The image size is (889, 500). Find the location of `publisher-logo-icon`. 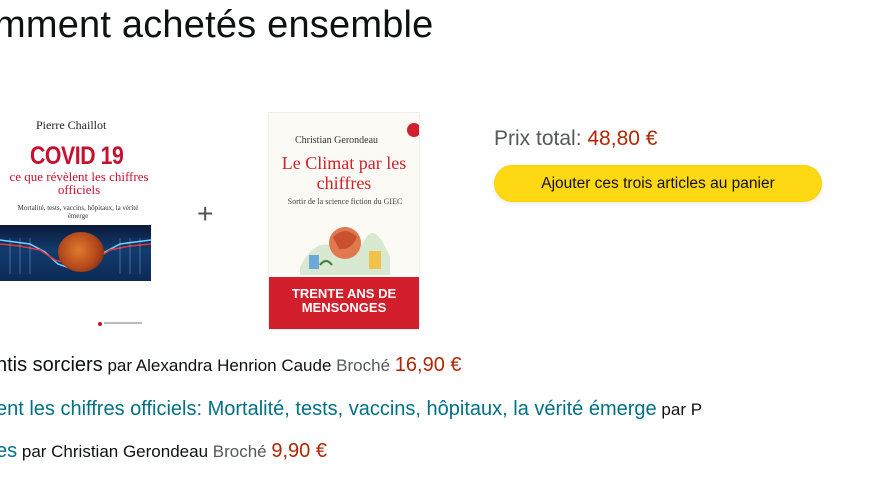

publisher-logo-icon is located at coordinates (100, 324).